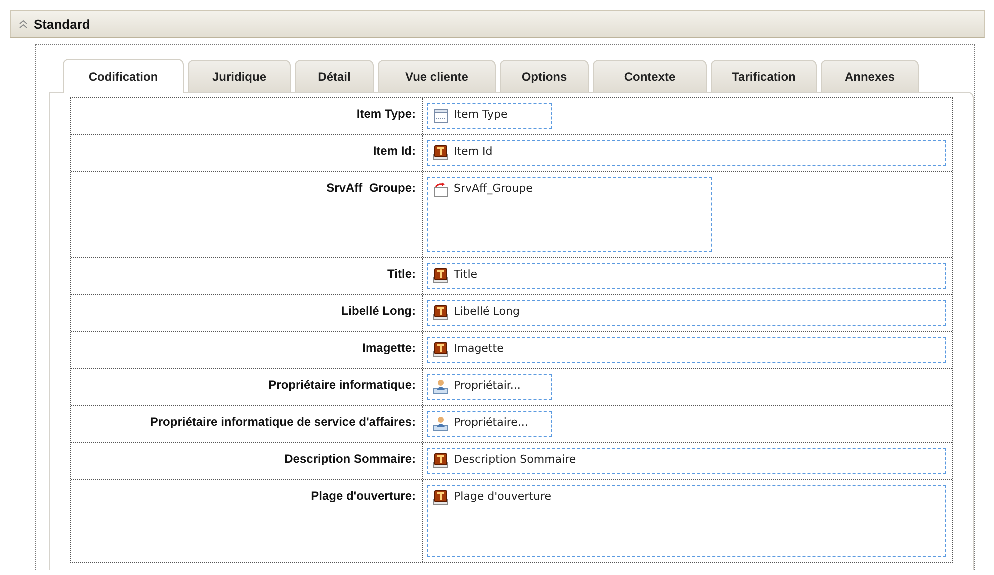 The width and height of the screenshot is (994, 575). What do you see at coordinates (283, 422) in the screenshot?
I see `field-label: Propriétaire informatique de service d'affaires:` at bounding box center [283, 422].